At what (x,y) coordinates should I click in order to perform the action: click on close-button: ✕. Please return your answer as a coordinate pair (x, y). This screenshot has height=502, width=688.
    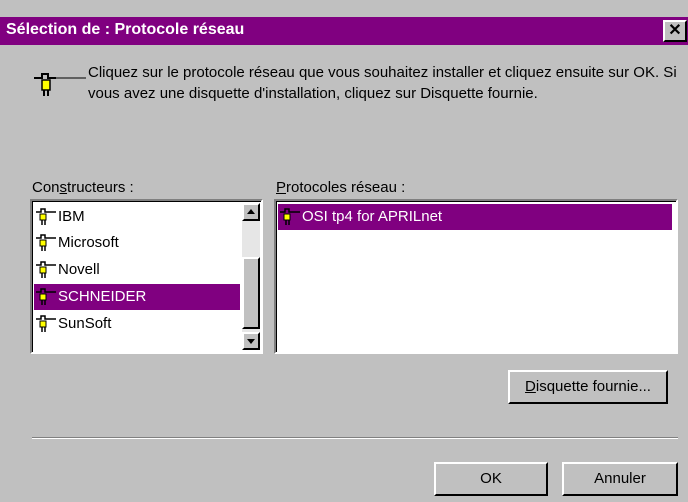
    Looking at the image, I should click on (675, 31).